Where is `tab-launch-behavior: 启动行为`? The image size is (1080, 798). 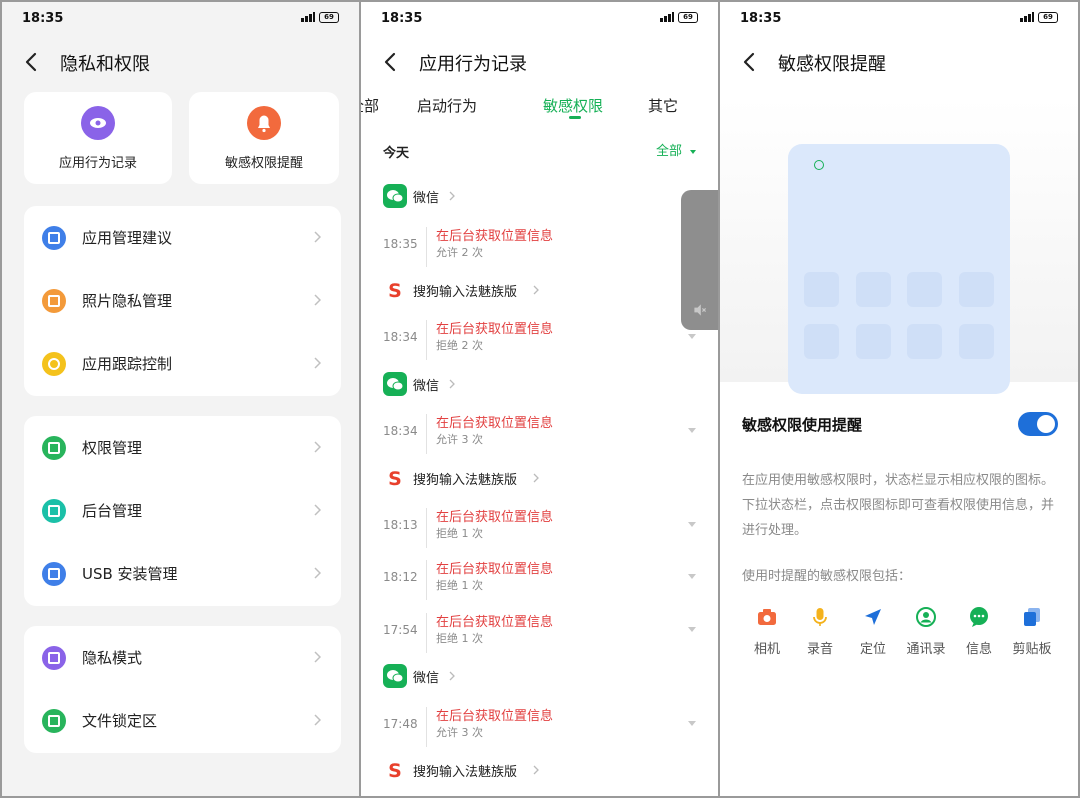 tab-launch-behavior: 启动行为 is located at coordinates (447, 105).